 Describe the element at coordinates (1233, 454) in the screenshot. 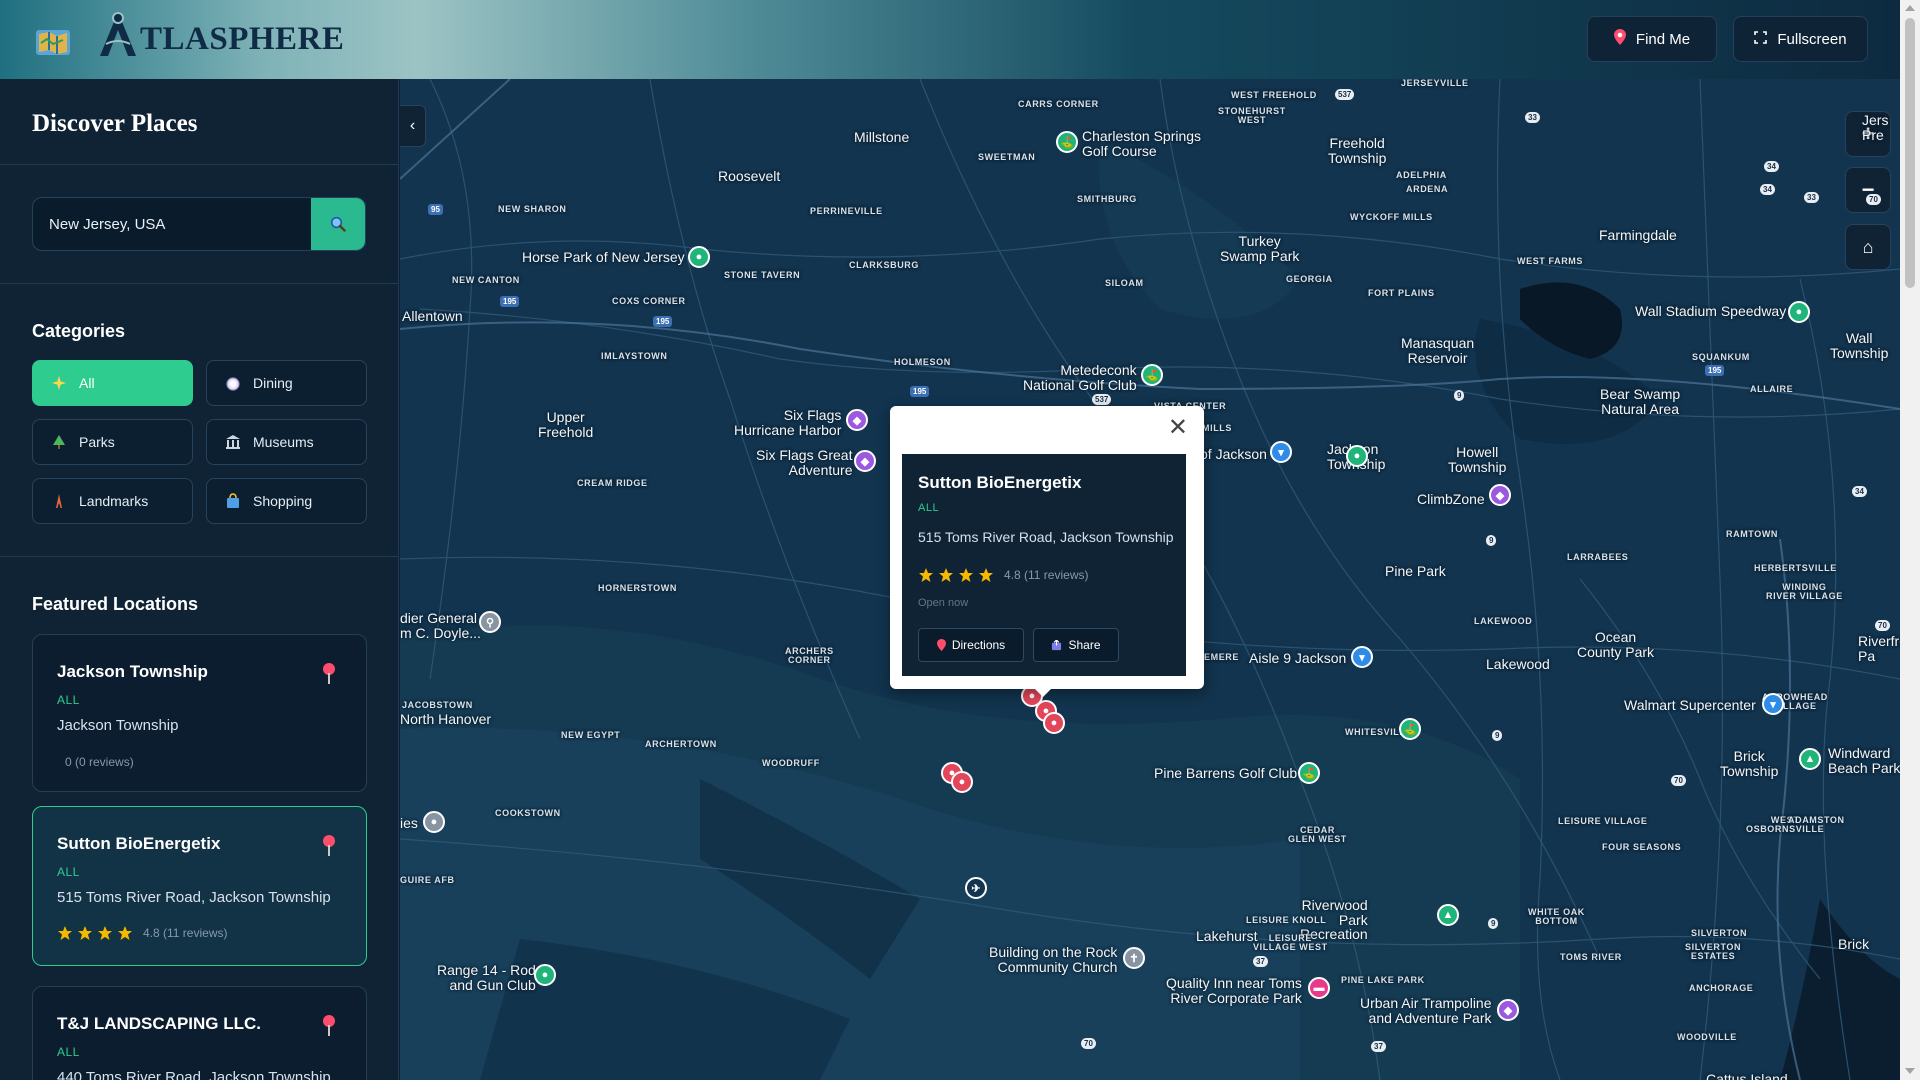

I see `poi-label: of Jackson` at that location.